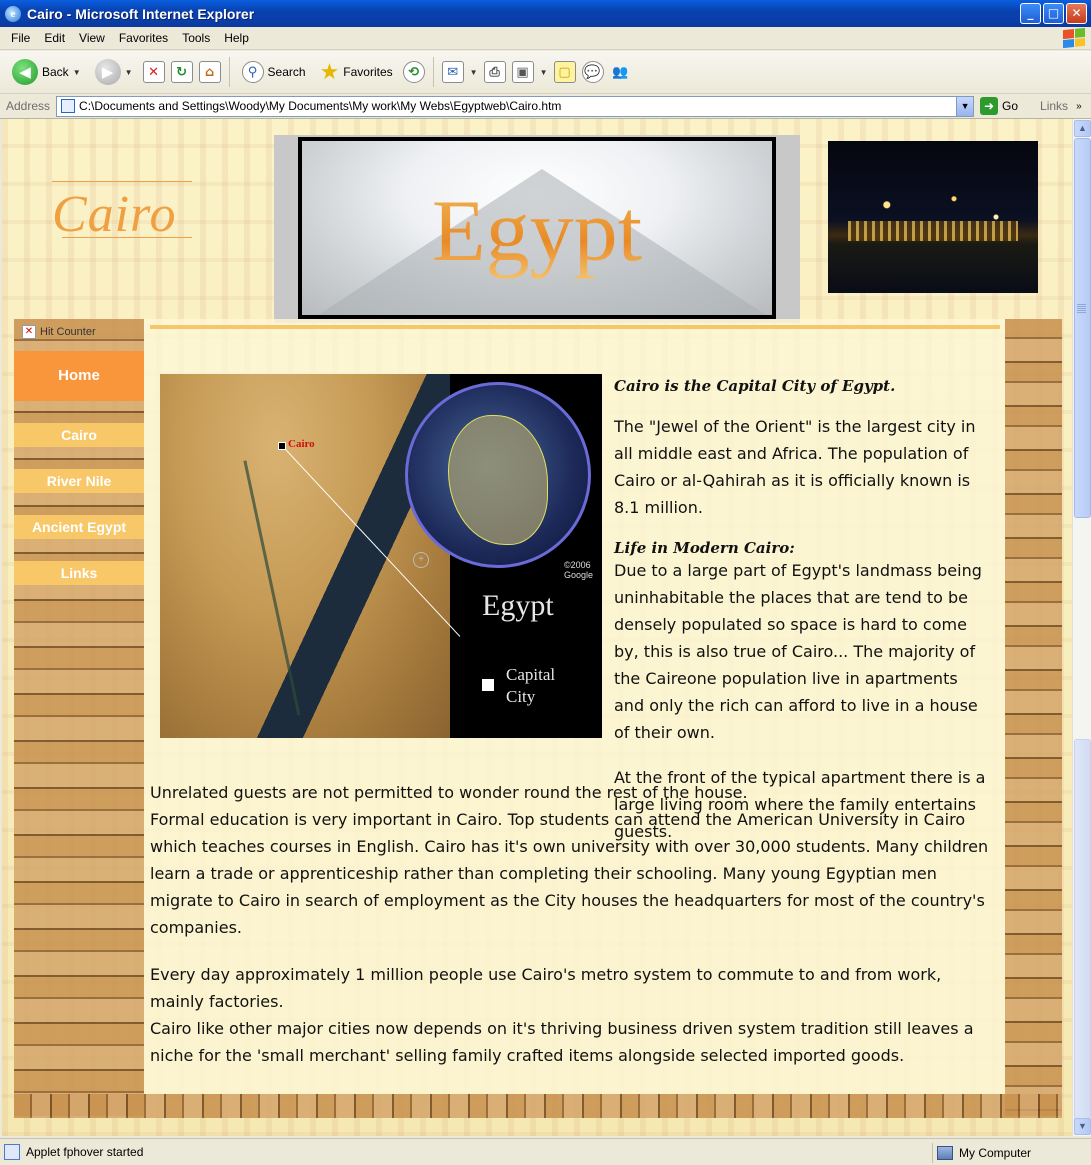 The height and width of the screenshot is (1165, 1091). I want to click on stop-icon: ✕, so click(153, 72).